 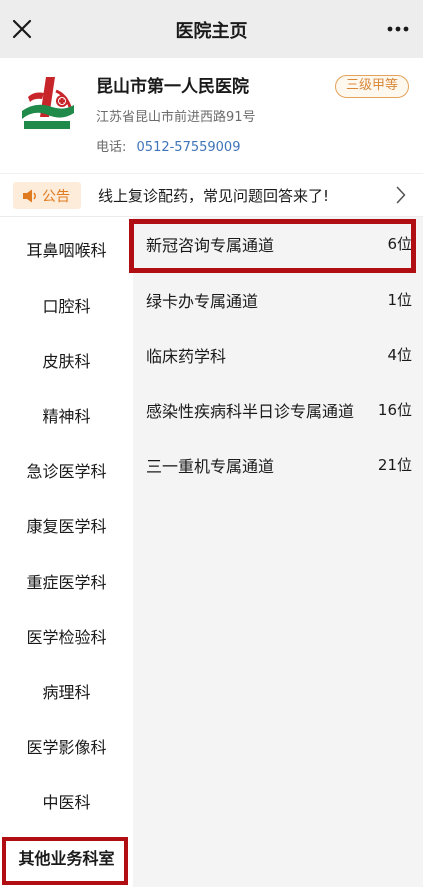 What do you see at coordinates (176, 117) in the screenshot?
I see `hospital-address: 江苏省昆山市前进西路91号` at bounding box center [176, 117].